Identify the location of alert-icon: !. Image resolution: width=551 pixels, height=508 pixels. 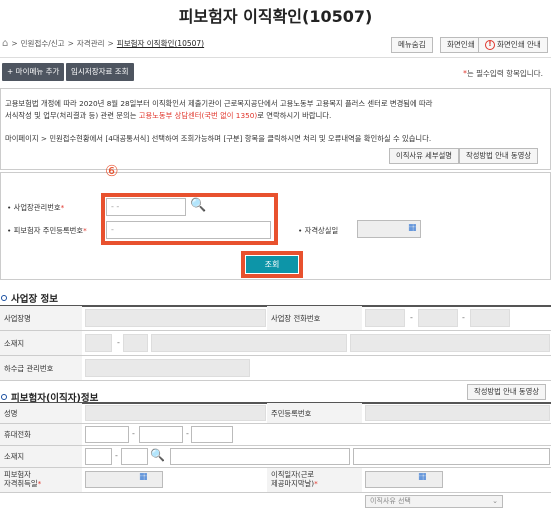
(490, 45).